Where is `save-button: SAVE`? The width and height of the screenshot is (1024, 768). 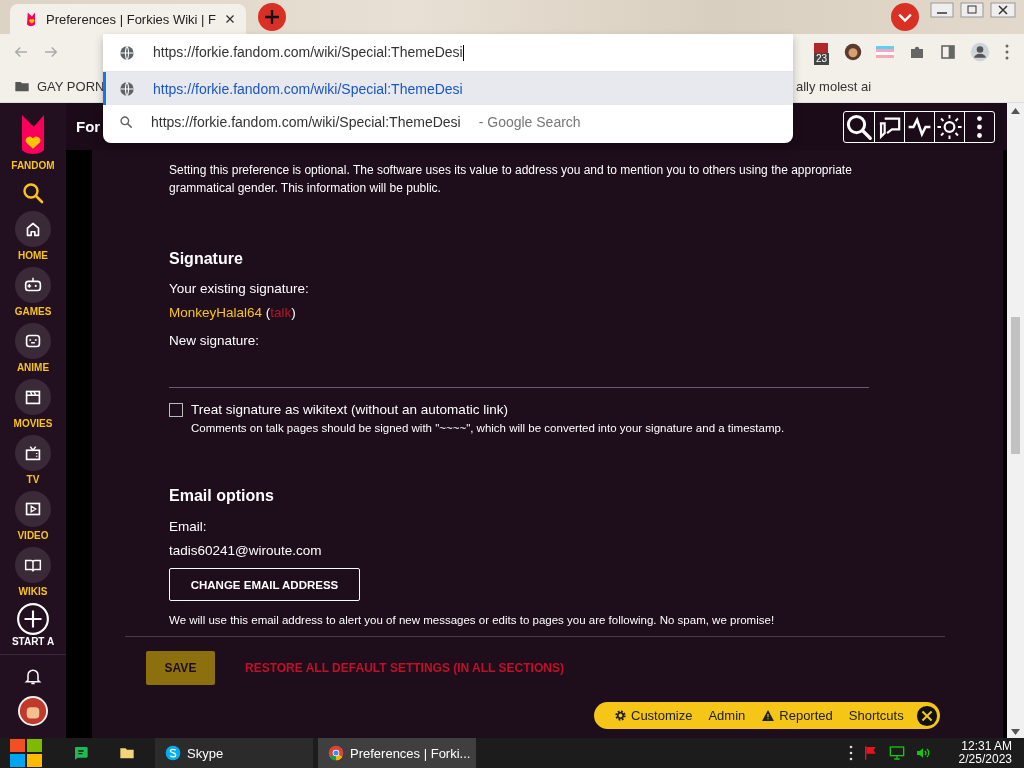
save-button: SAVE is located at coordinates (180, 668).